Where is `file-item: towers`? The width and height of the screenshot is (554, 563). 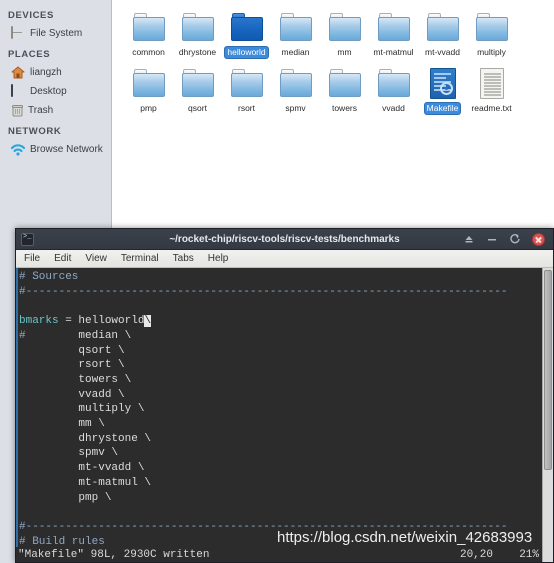
file-item: towers is located at coordinates (344, 90).